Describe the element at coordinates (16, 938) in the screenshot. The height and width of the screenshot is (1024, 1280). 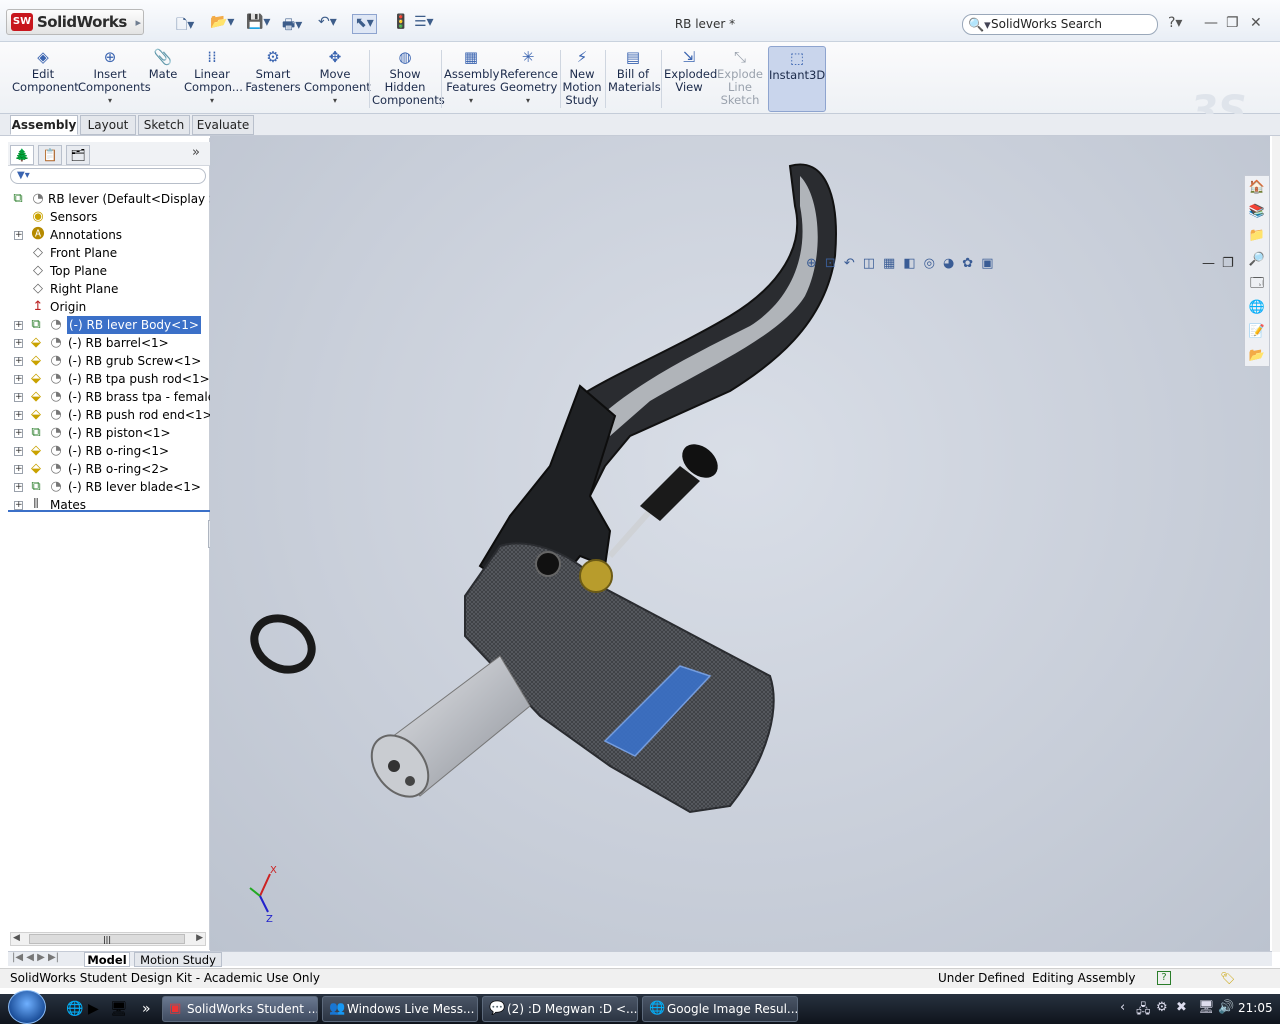
I see `scroll-left-icon: ◀` at that location.